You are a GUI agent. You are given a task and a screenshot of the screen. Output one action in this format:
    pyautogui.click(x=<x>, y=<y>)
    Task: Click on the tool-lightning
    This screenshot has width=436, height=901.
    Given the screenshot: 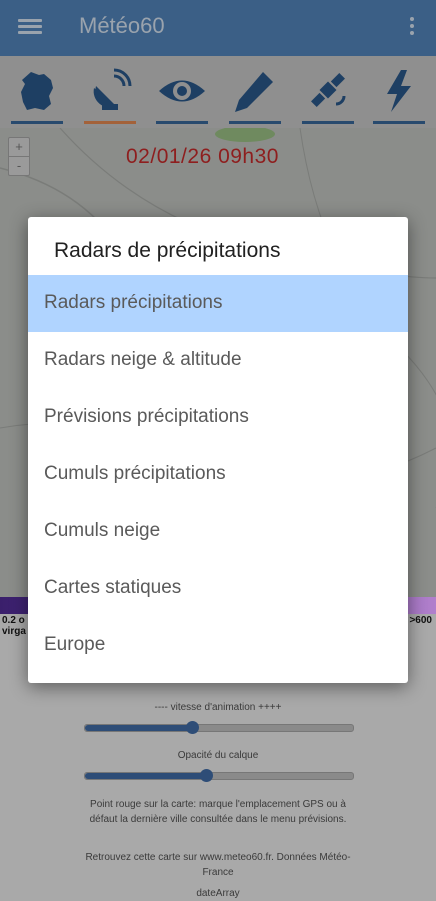 What is the action you would take?
    pyautogui.click(x=399, y=93)
    